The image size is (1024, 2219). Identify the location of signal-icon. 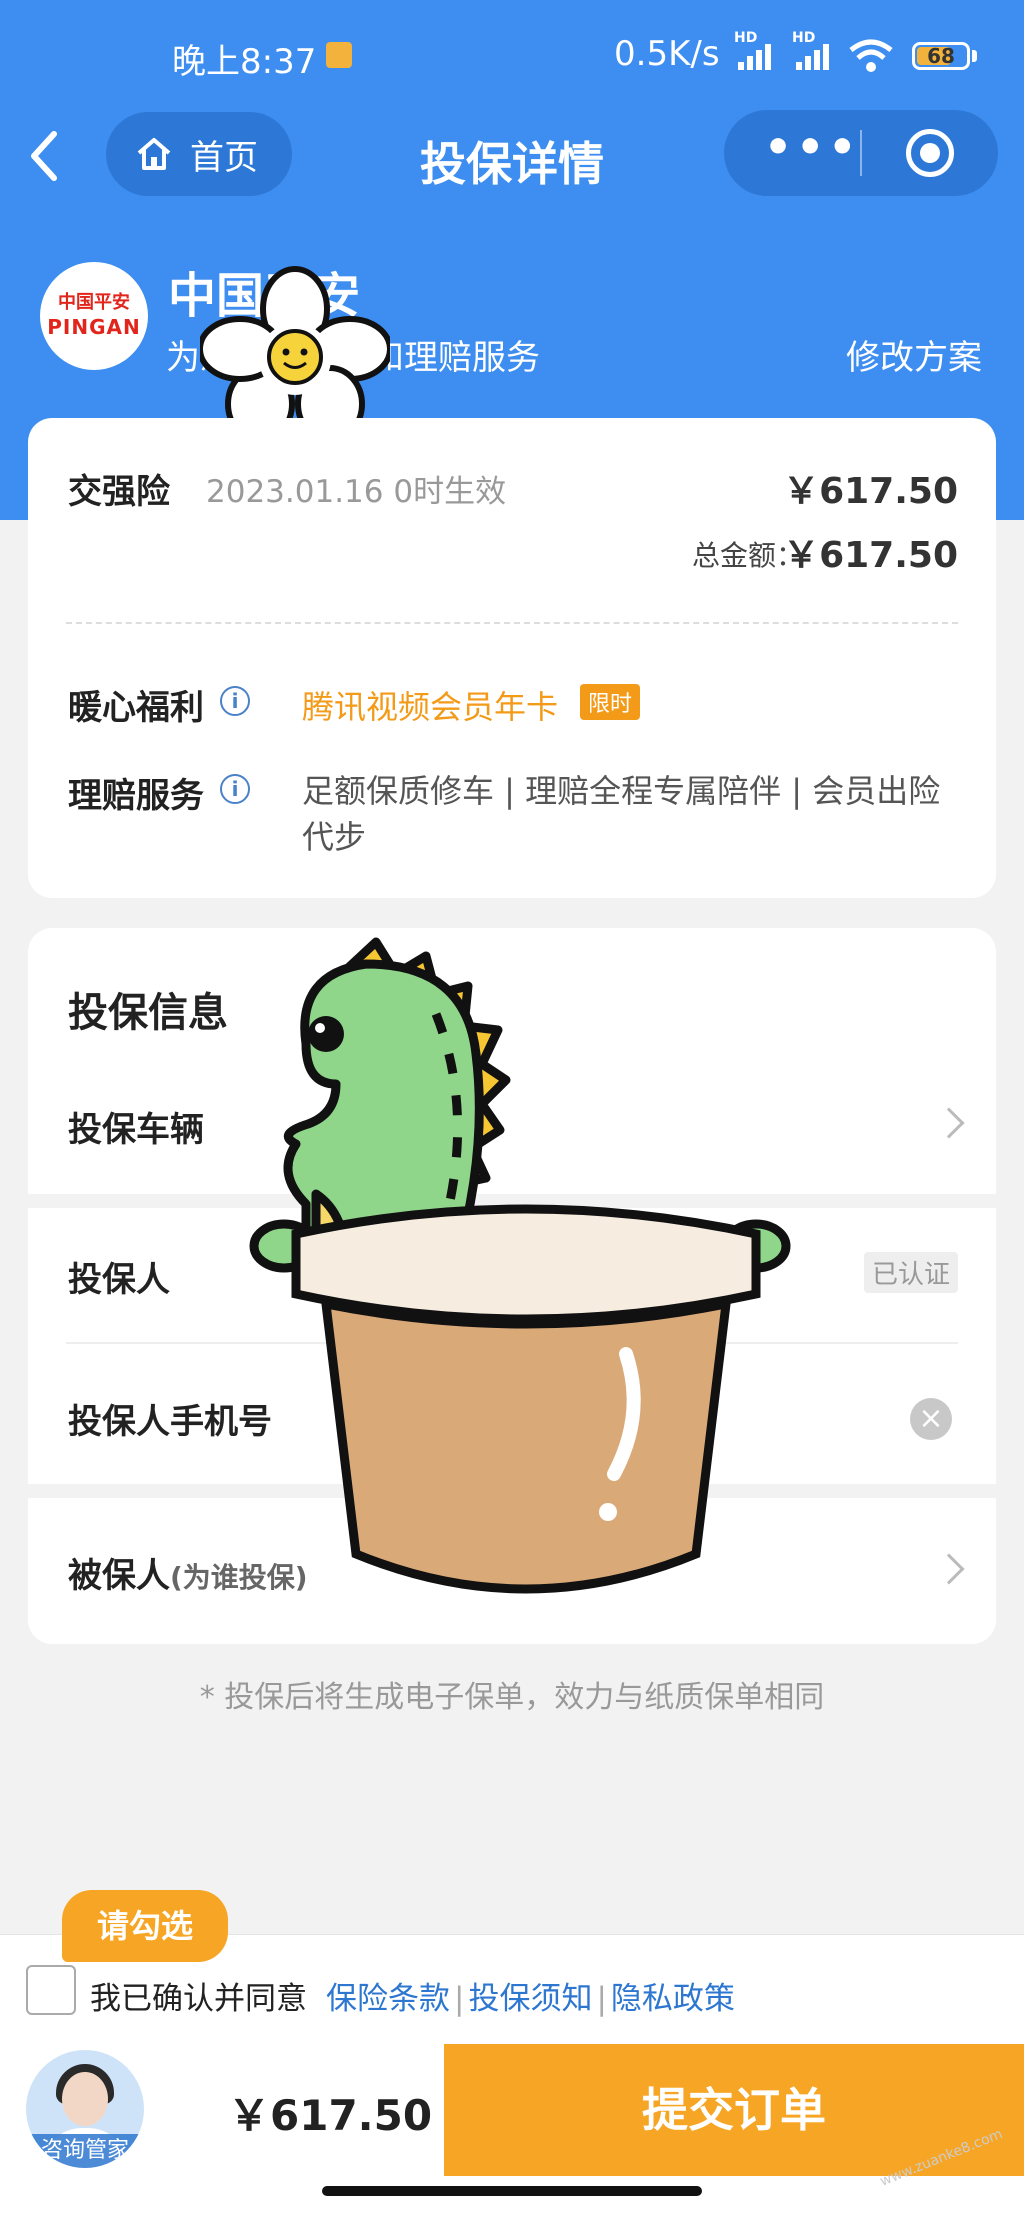
(760, 55).